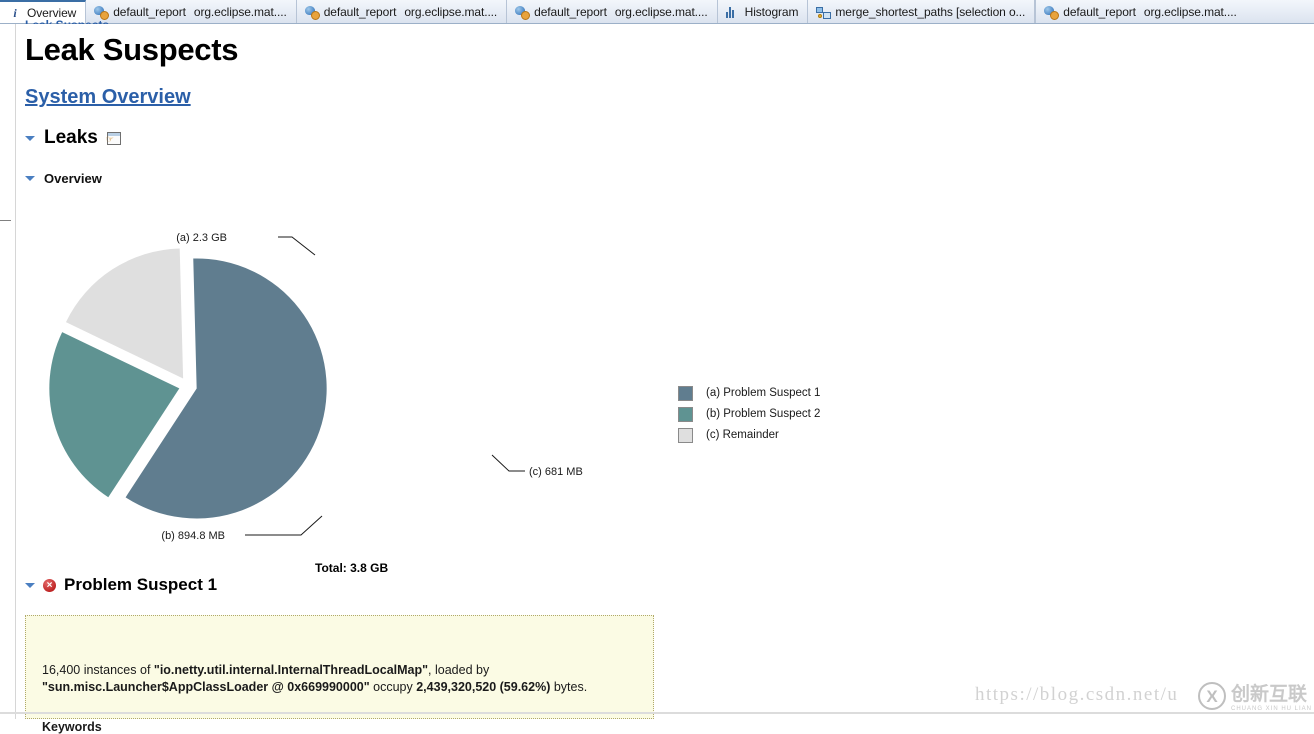 This screenshot has height=734, width=1314. I want to click on bottom-rule, so click(657, 713).